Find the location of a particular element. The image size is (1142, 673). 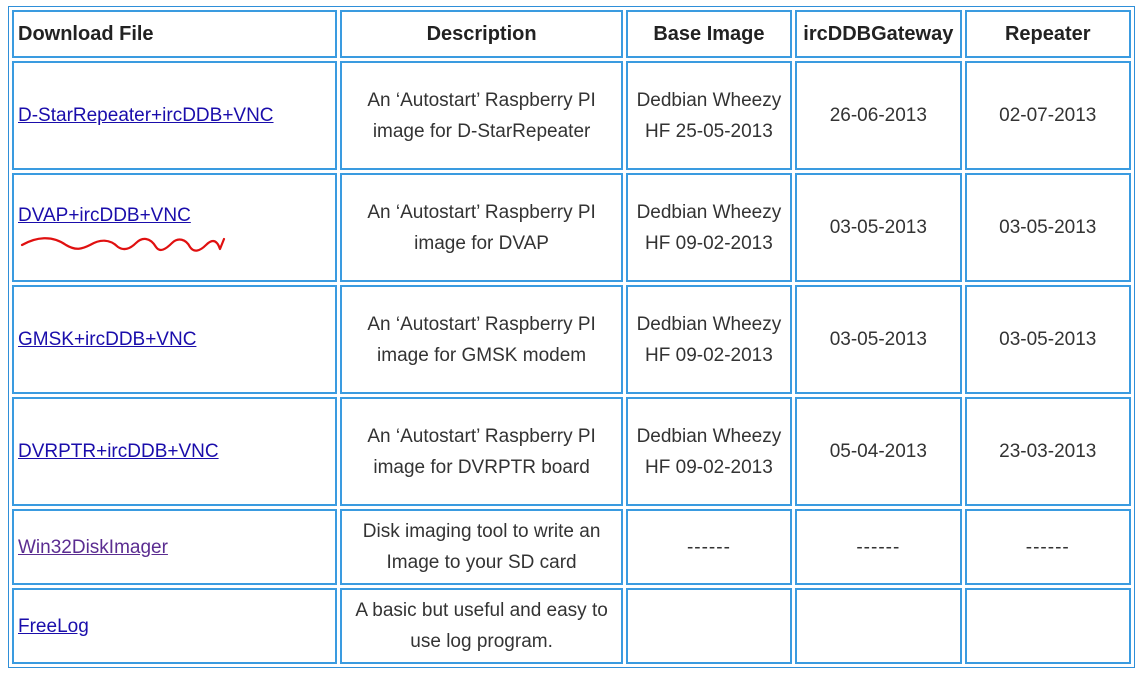

download-link-gmsk: GMSK+ircDDB+VNC is located at coordinates (107, 339).